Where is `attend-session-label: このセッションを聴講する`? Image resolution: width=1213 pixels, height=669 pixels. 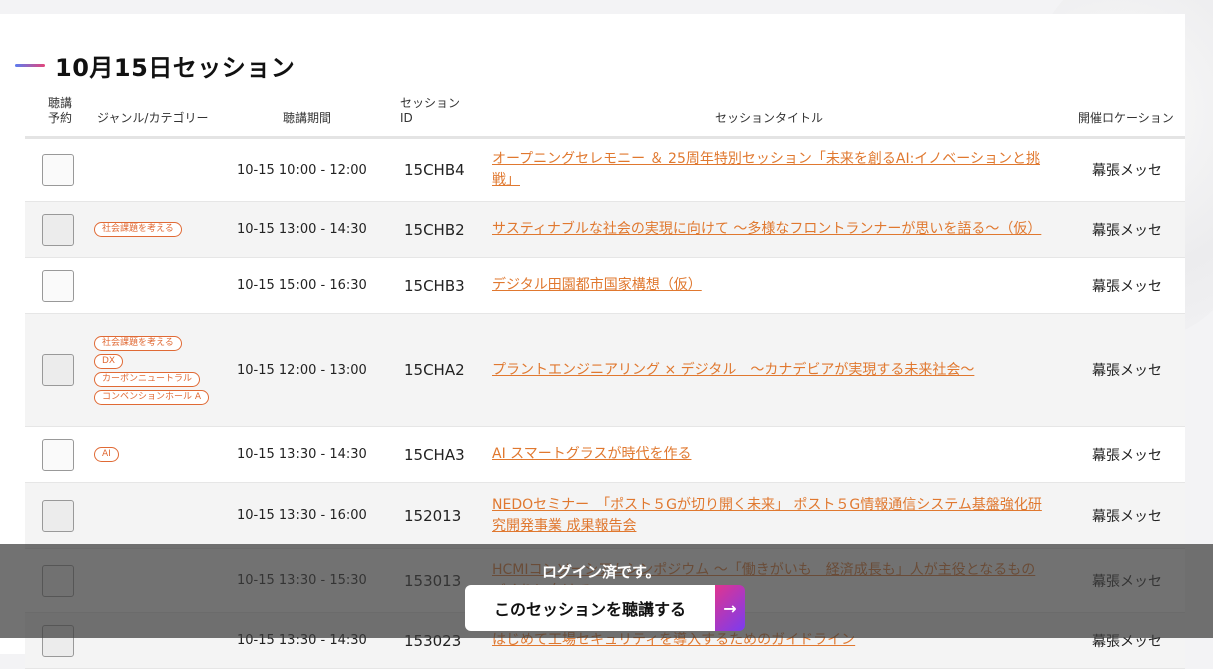 attend-session-label: このセッションを聴講する is located at coordinates (590, 608).